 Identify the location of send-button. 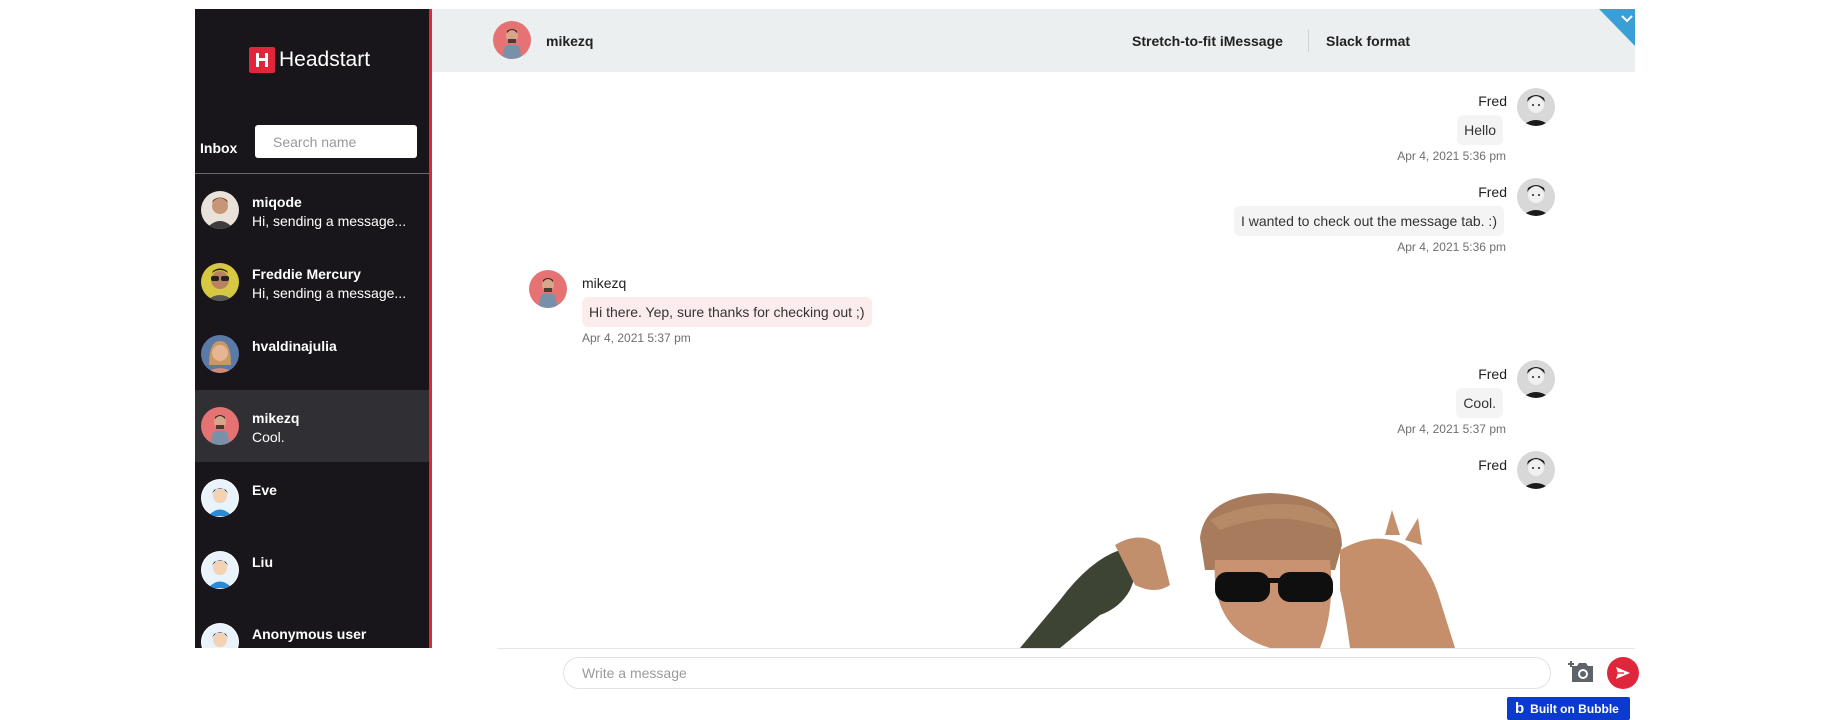
(1623, 673).